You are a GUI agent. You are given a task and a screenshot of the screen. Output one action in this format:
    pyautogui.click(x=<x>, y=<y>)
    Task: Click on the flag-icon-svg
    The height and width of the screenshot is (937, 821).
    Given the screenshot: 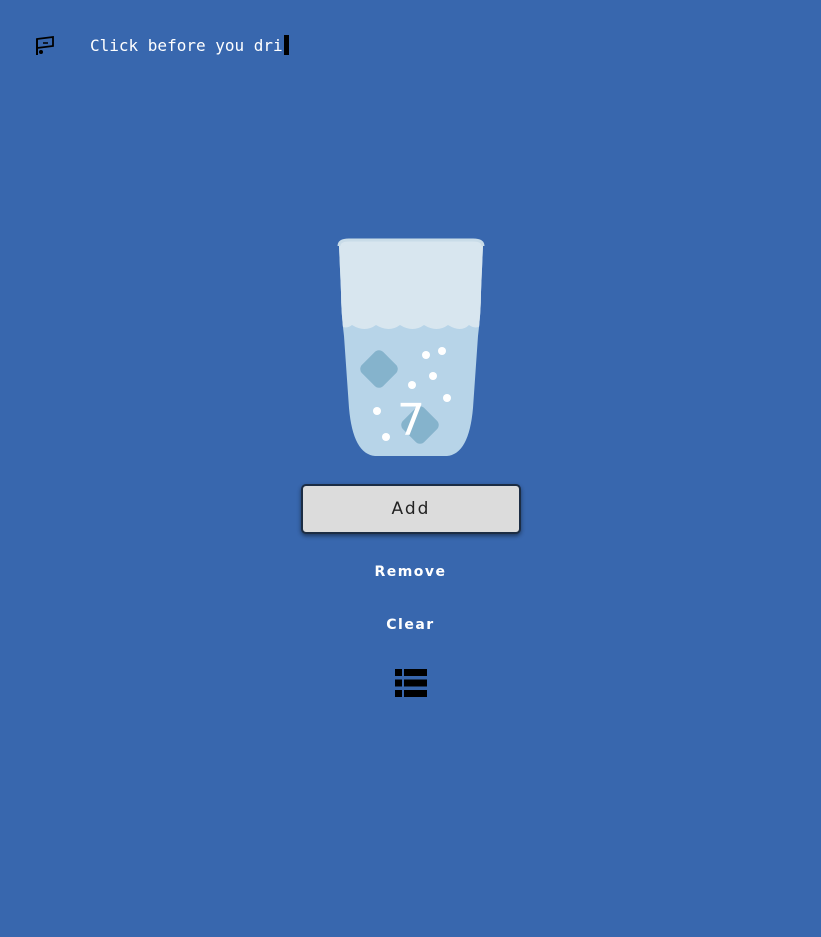 What is the action you would take?
    pyautogui.click(x=45, y=45)
    